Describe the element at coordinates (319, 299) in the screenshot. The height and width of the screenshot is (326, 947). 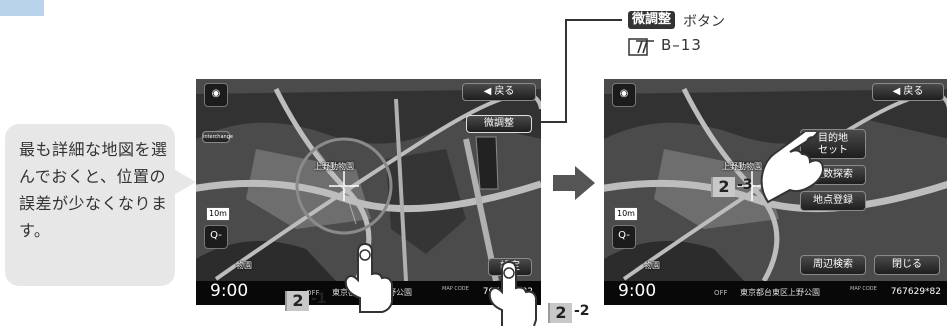
I see `step-suffix: -1` at that location.